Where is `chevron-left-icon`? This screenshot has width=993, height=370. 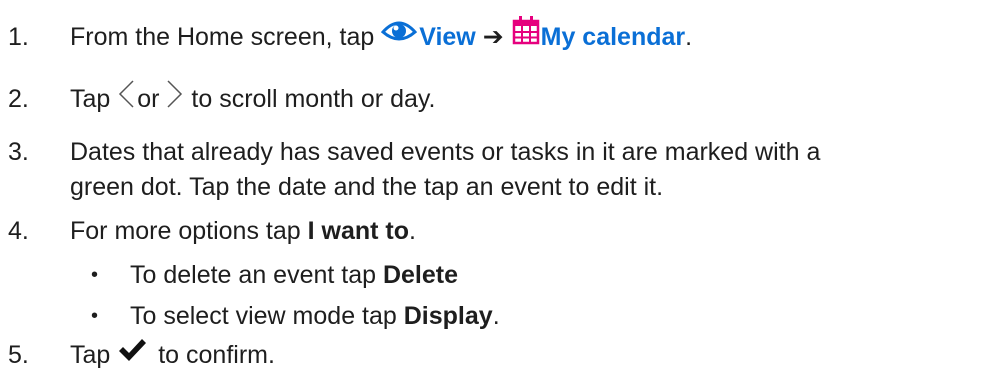 chevron-left-icon is located at coordinates (126, 94).